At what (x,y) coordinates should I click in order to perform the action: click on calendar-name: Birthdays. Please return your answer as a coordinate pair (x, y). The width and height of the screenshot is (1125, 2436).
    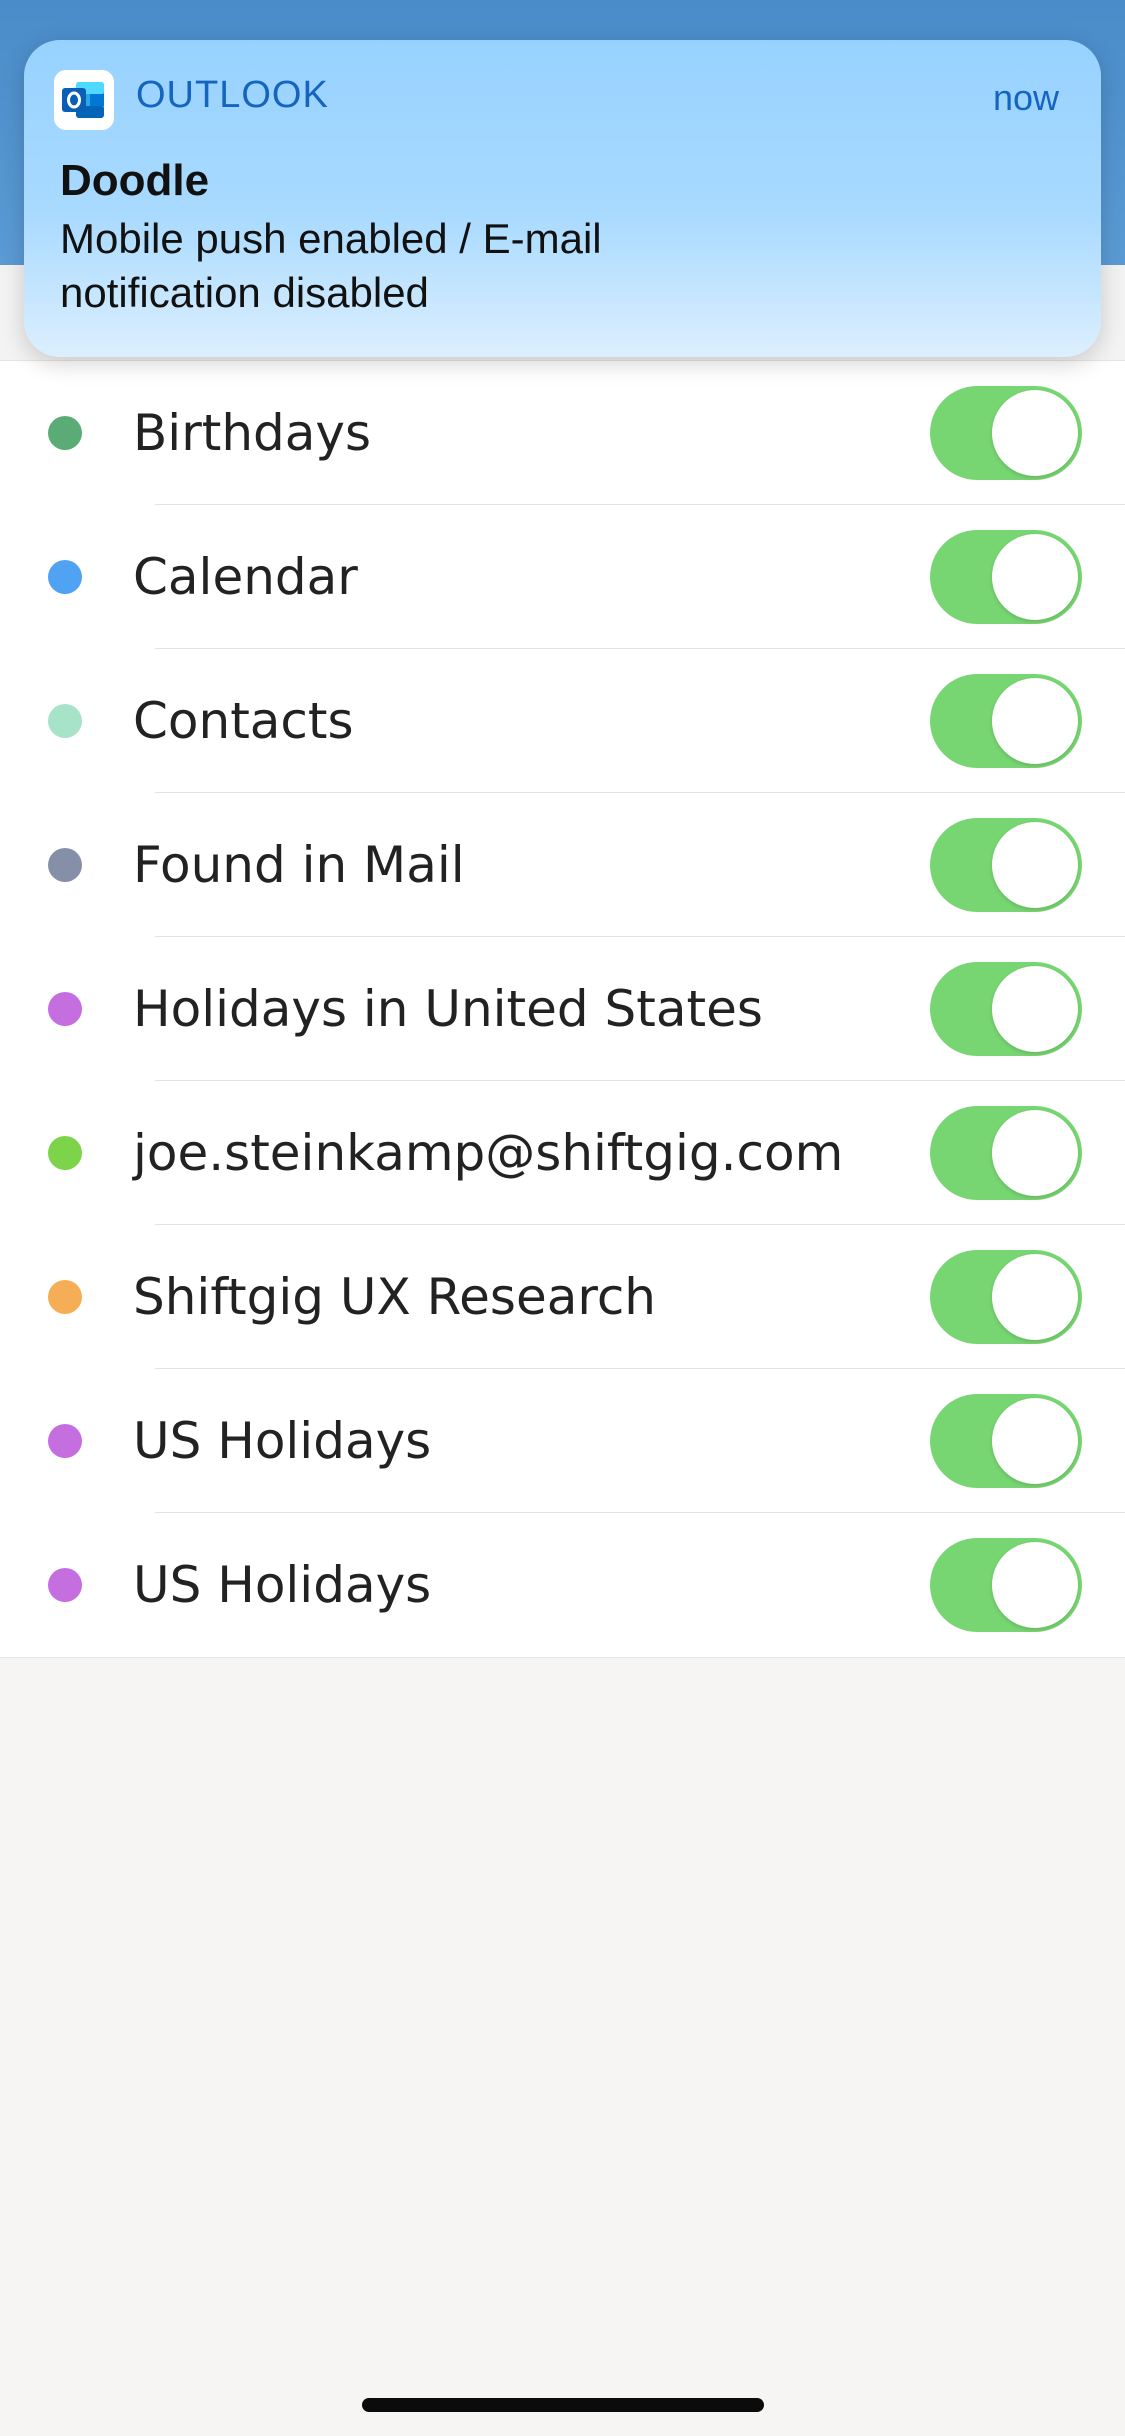
    Looking at the image, I should click on (252, 433).